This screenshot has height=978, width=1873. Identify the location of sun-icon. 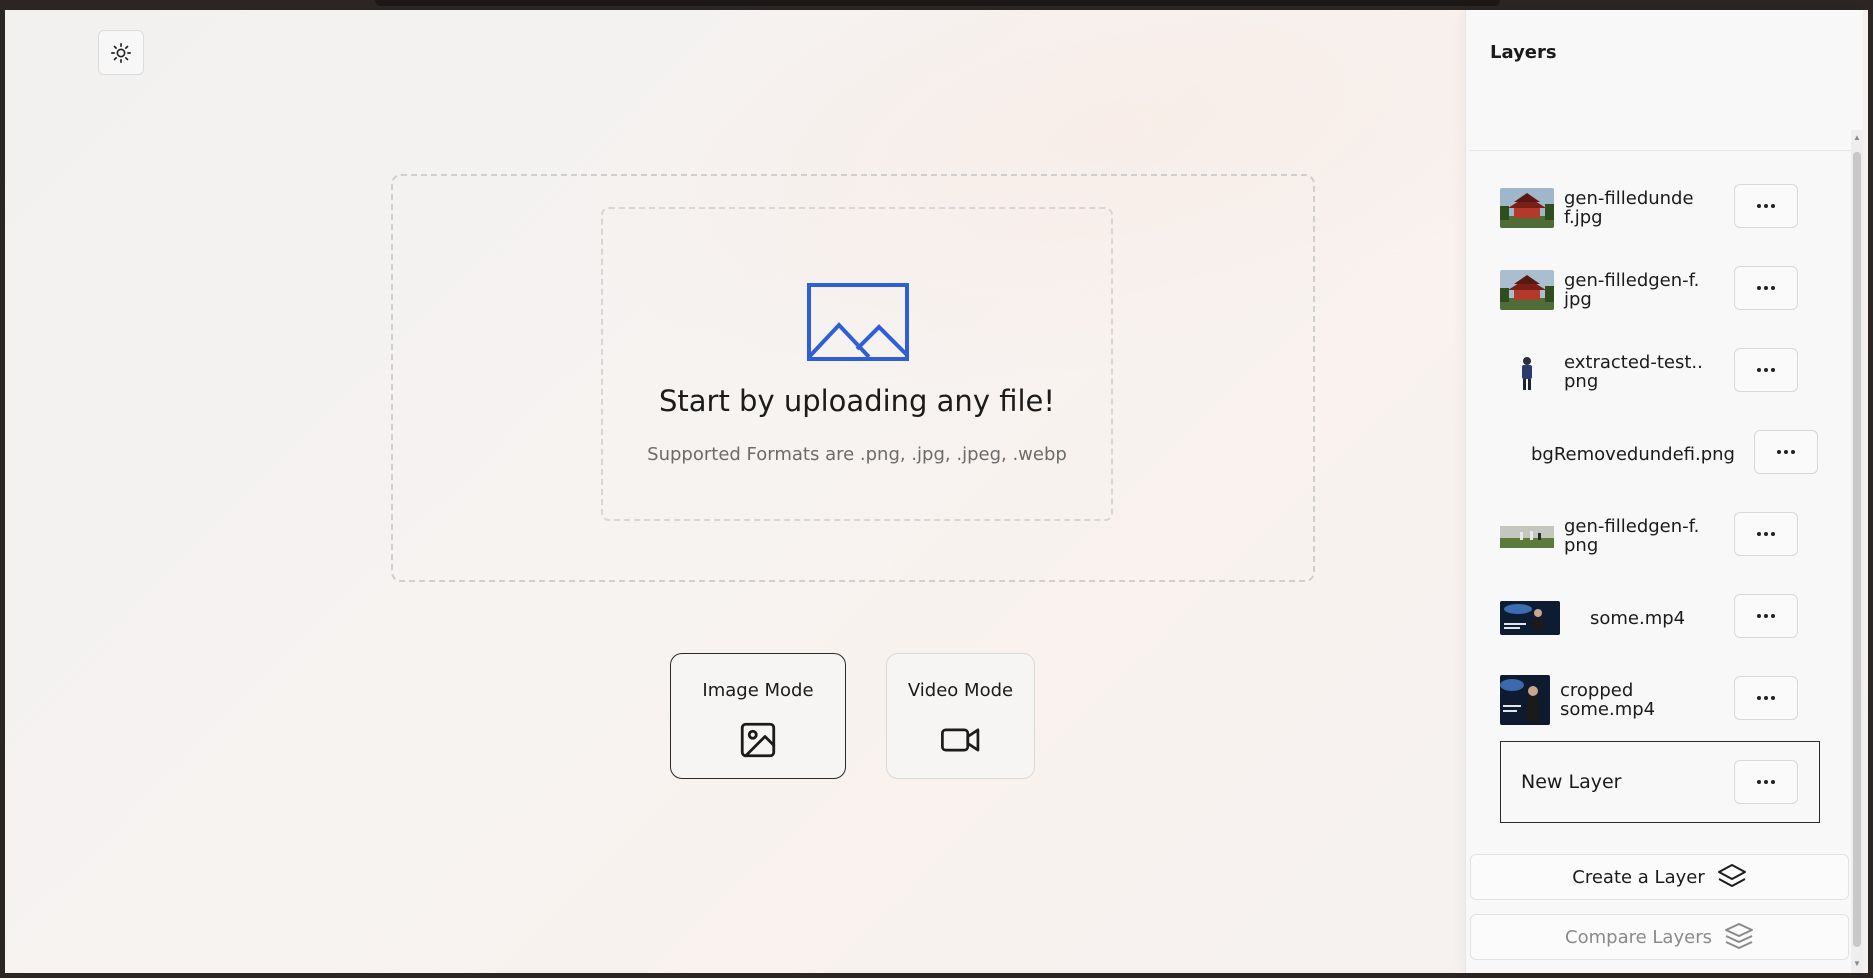
(121, 52).